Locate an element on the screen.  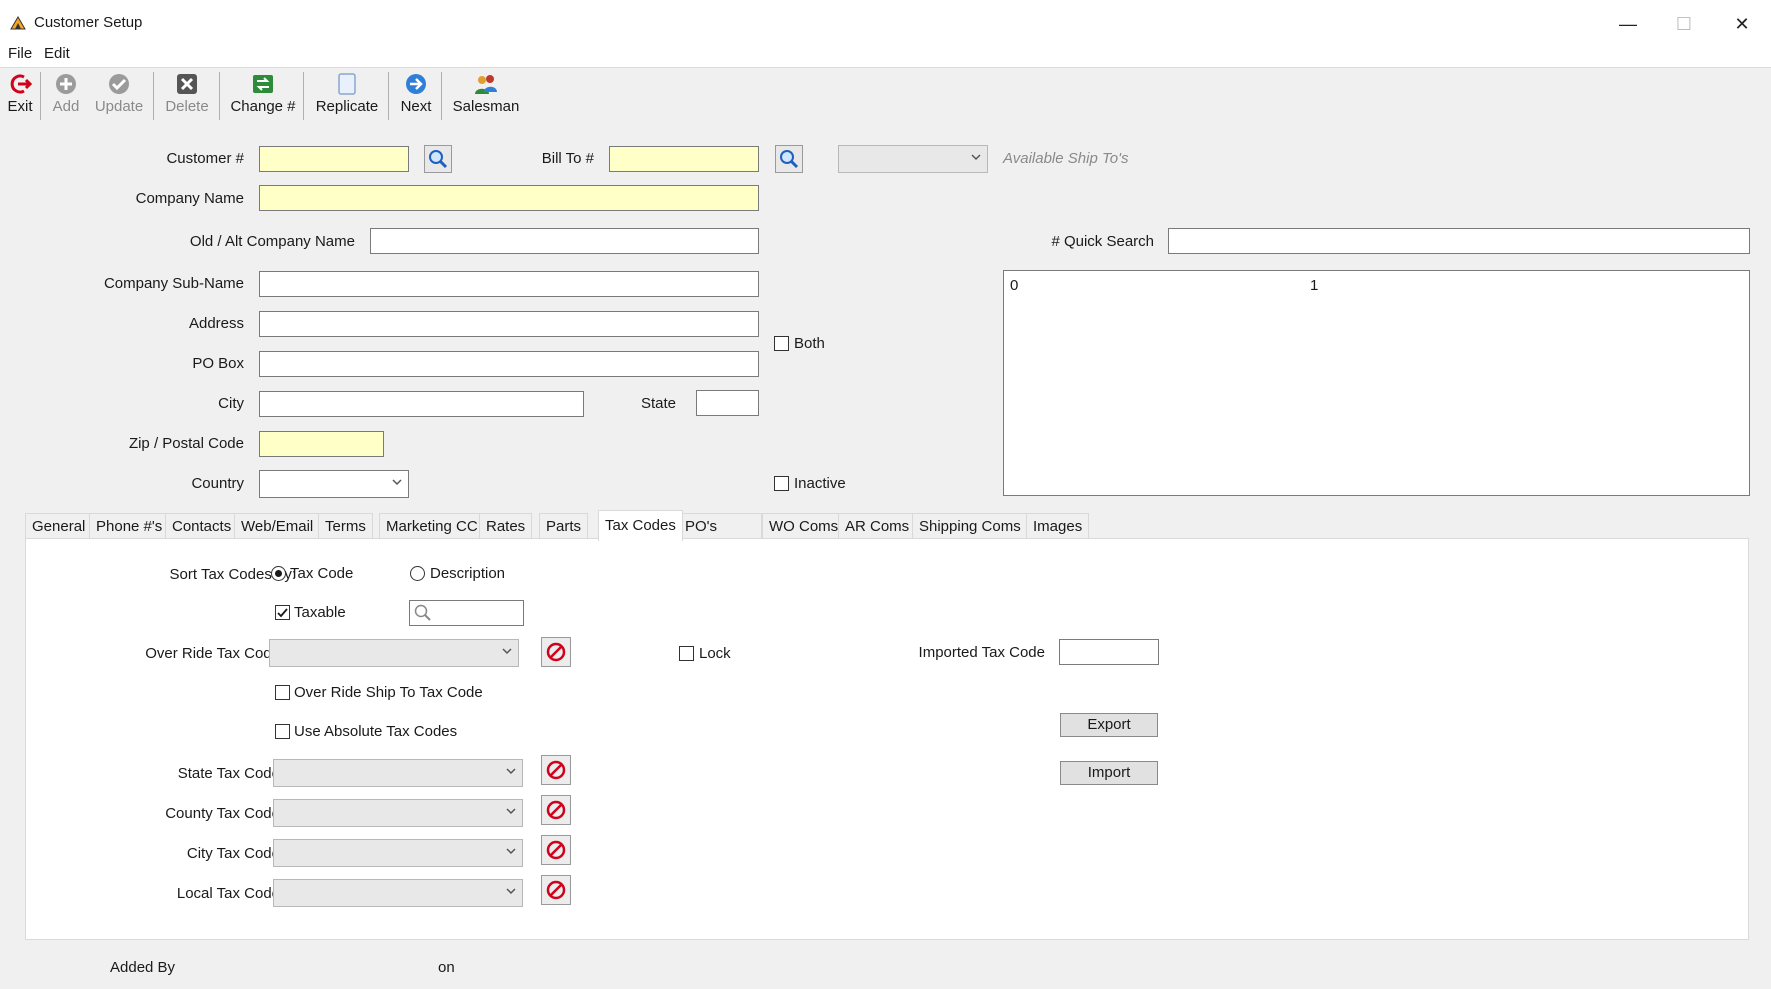
checkmark-icon is located at coordinates (119, 84).